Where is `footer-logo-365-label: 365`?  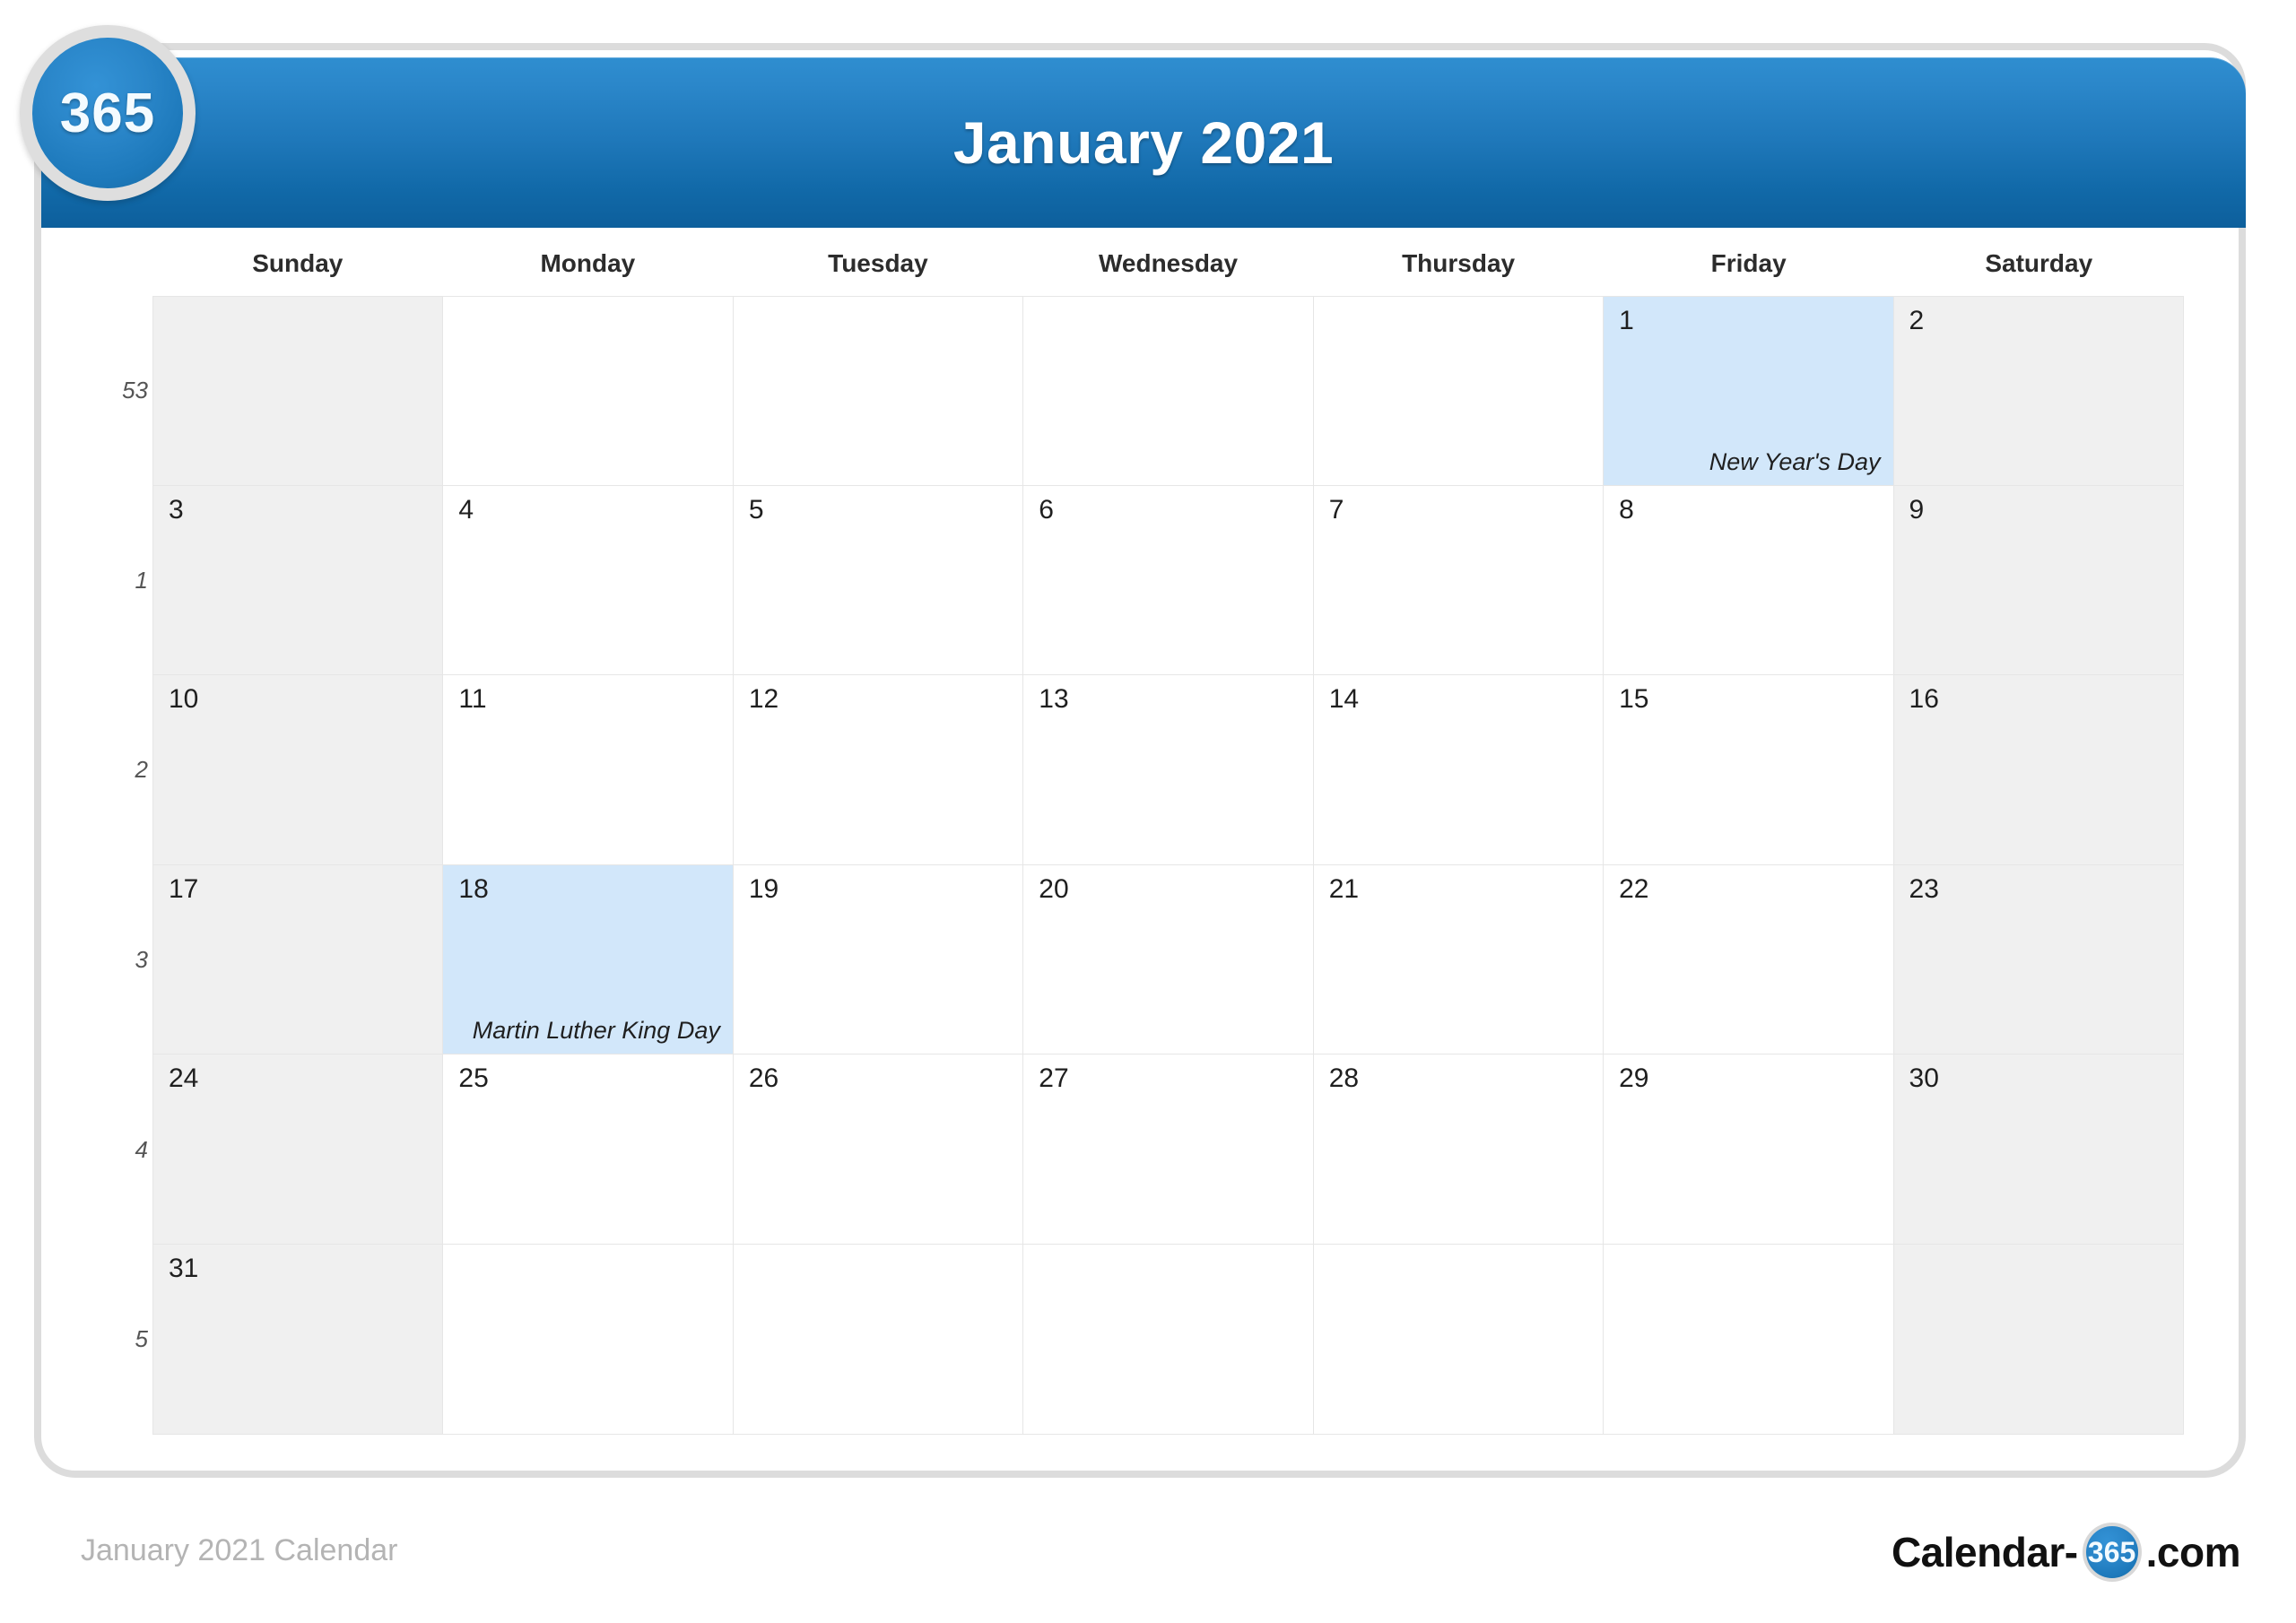 footer-logo-365-label: 365 is located at coordinates (2111, 1551).